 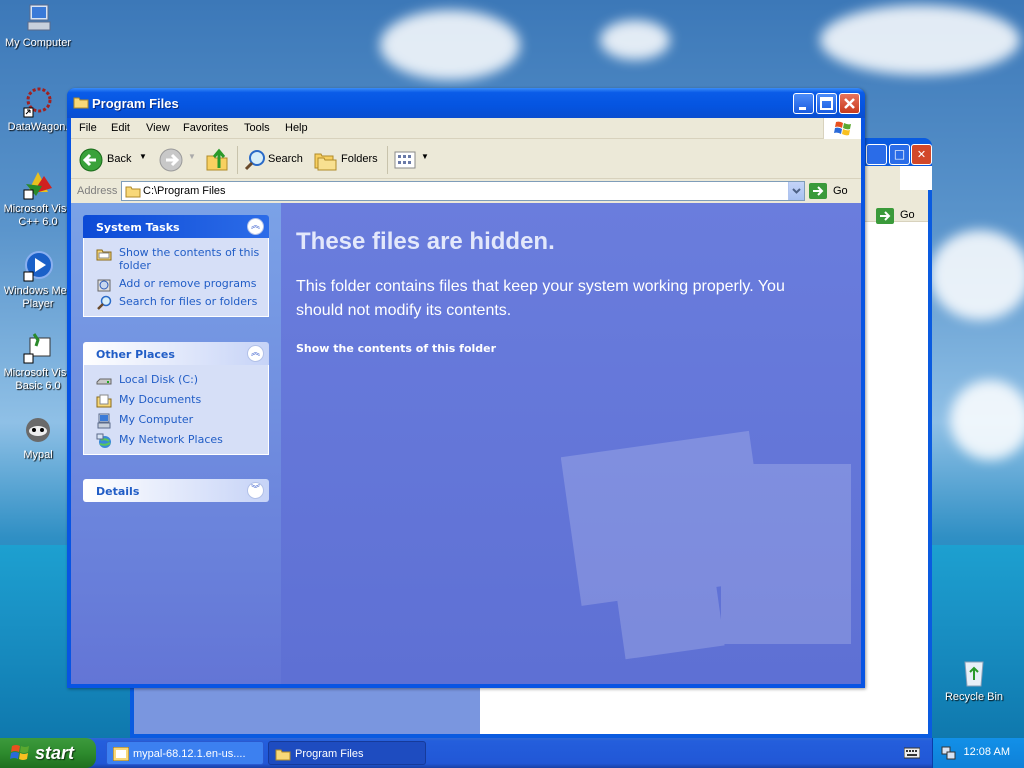 What do you see at coordinates (466, 159) in the screenshot?
I see `toolbar: Back ▼ ▼ Search Folders ▼` at bounding box center [466, 159].